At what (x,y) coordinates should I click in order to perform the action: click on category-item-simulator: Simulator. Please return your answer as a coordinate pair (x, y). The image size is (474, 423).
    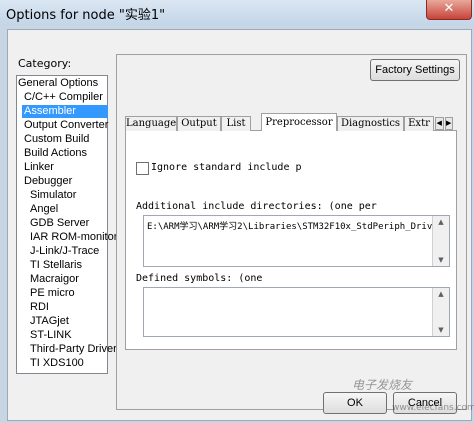
    Looking at the image, I should click on (53, 195).